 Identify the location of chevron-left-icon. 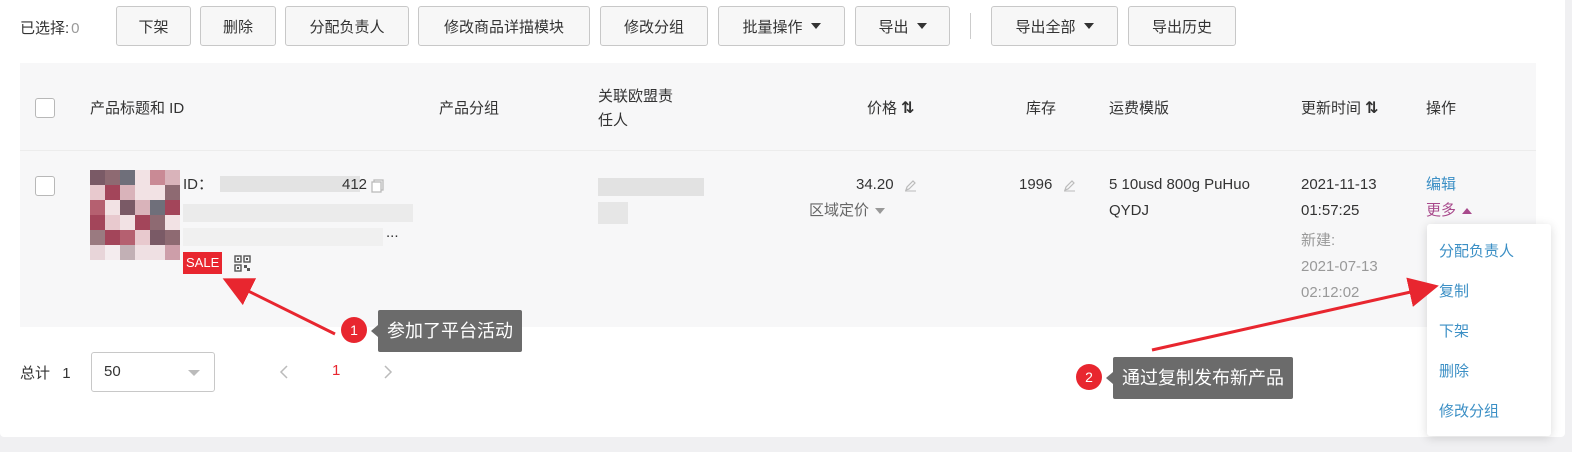
(284, 372).